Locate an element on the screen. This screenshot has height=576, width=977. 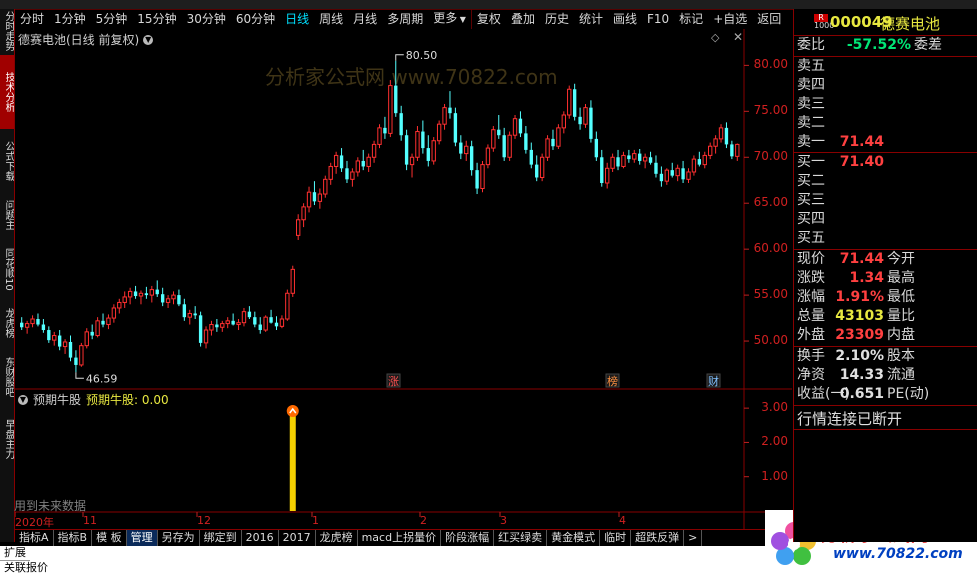
tab-ths10: 同花顺10 is located at coordinates (7, 269).